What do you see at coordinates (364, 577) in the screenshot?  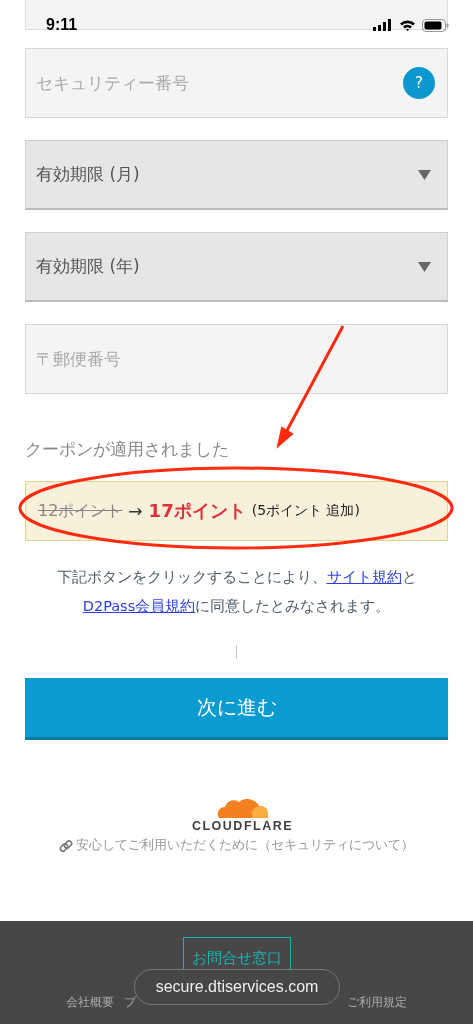 I see `terms-link: サイト規約` at bounding box center [364, 577].